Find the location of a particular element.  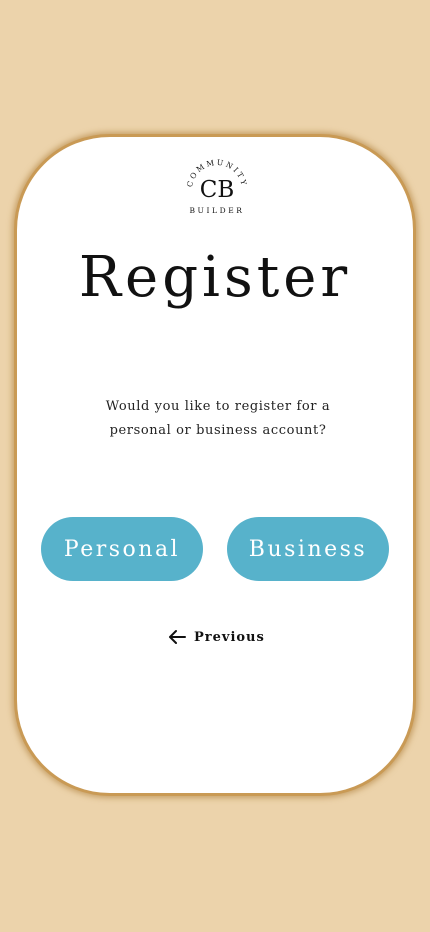

personal-button: Personal is located at coordinates (122, 549).